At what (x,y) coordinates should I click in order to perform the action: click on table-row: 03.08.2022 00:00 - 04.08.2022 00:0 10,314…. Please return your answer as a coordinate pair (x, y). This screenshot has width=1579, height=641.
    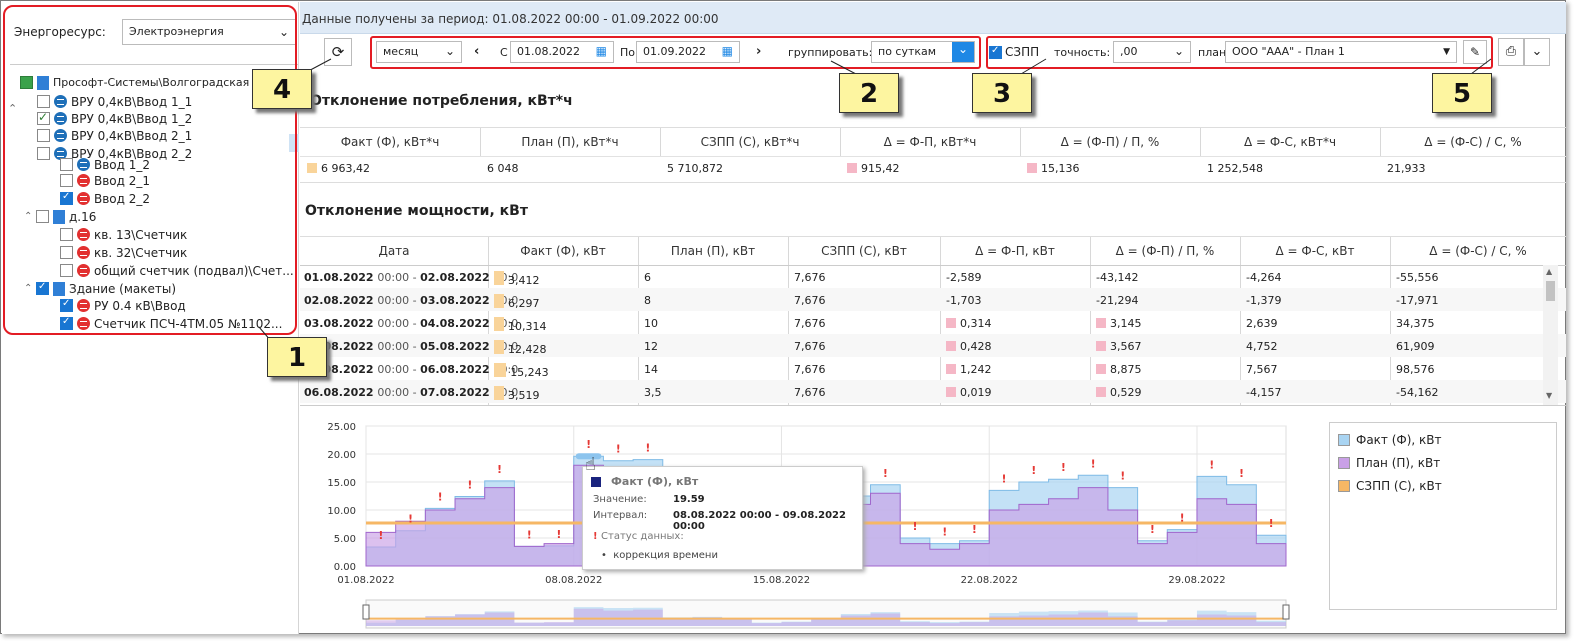
    Looking at the image, I should click on (933, 322).